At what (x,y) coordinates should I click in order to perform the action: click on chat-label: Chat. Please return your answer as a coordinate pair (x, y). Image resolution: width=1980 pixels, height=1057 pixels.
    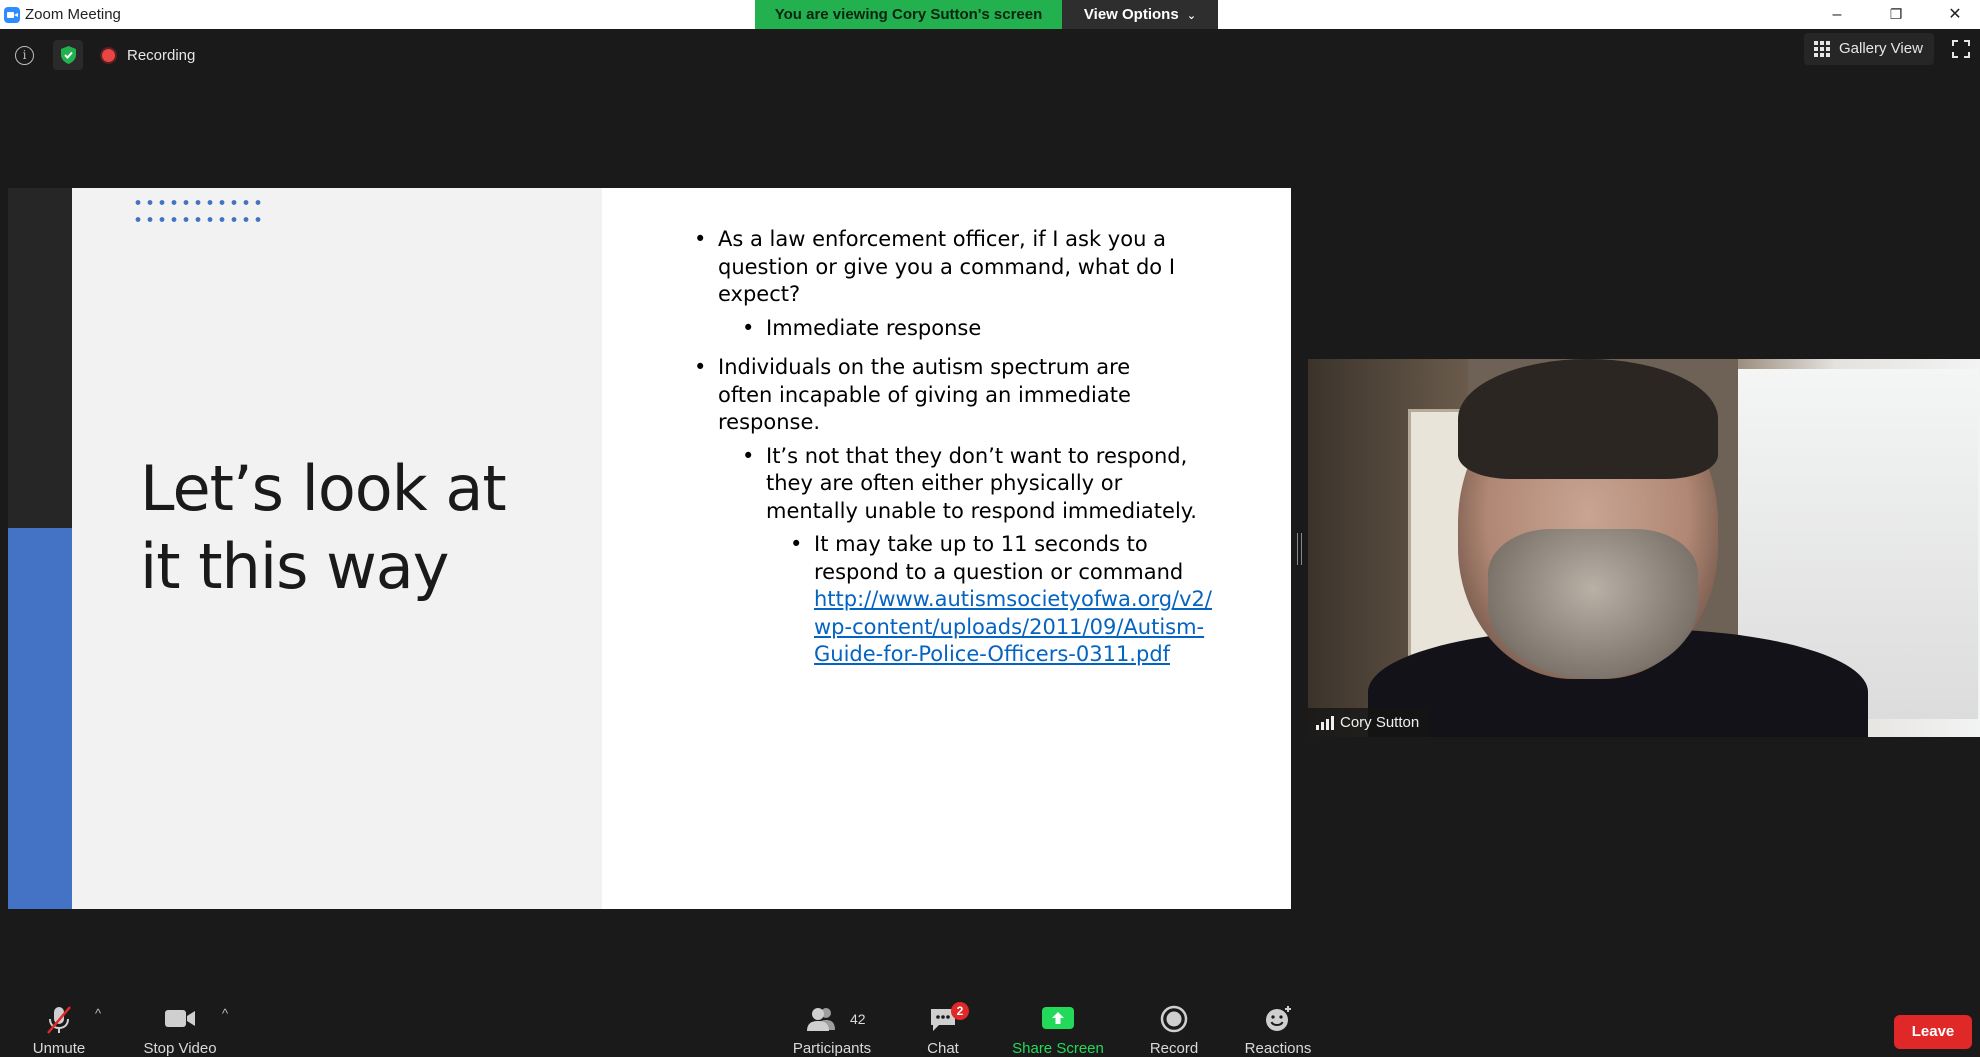
    Looking at the image, I should click on (943, 1048).